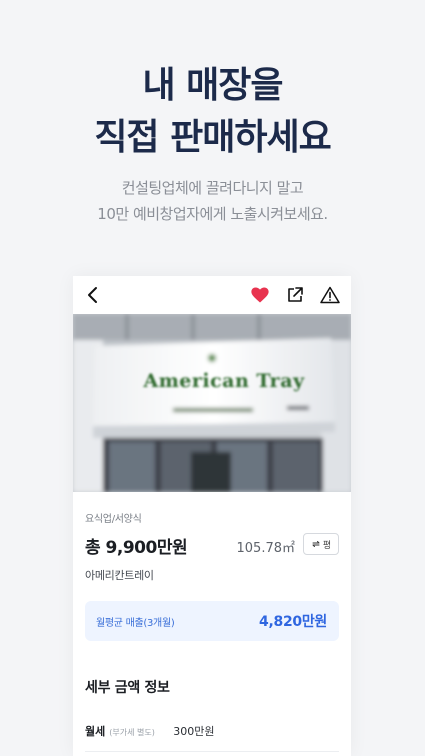 Image resolution: width=425 pixels, height=756 pixels. Describe the element at coordinates (224, 381) in the screenshot. I see `store-sign-text: American Tray` at that location.